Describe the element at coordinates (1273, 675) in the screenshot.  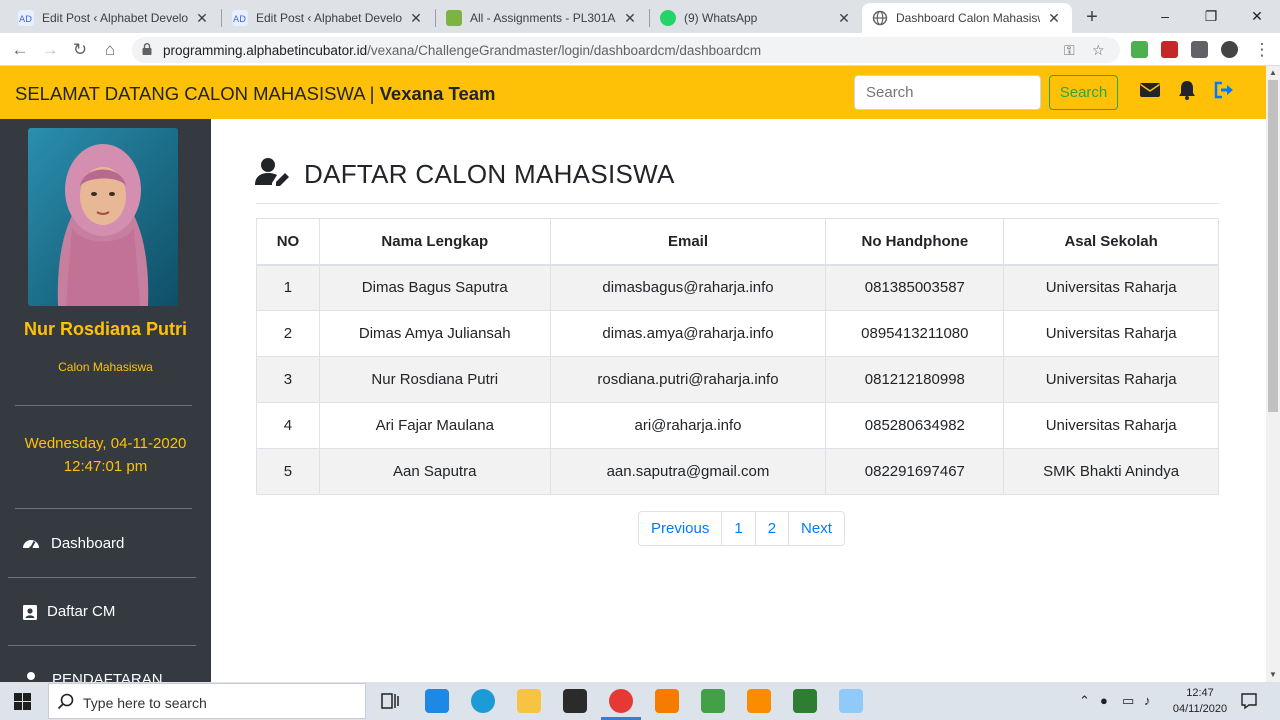
I see `scroll-down-icon: ▼` at that location.